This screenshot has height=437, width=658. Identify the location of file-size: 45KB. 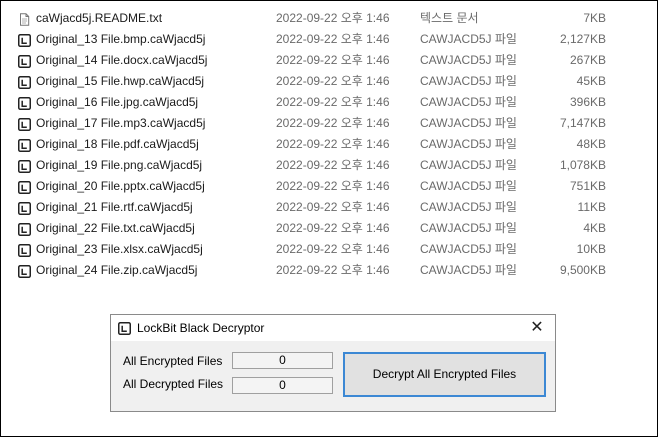
(591, 81).